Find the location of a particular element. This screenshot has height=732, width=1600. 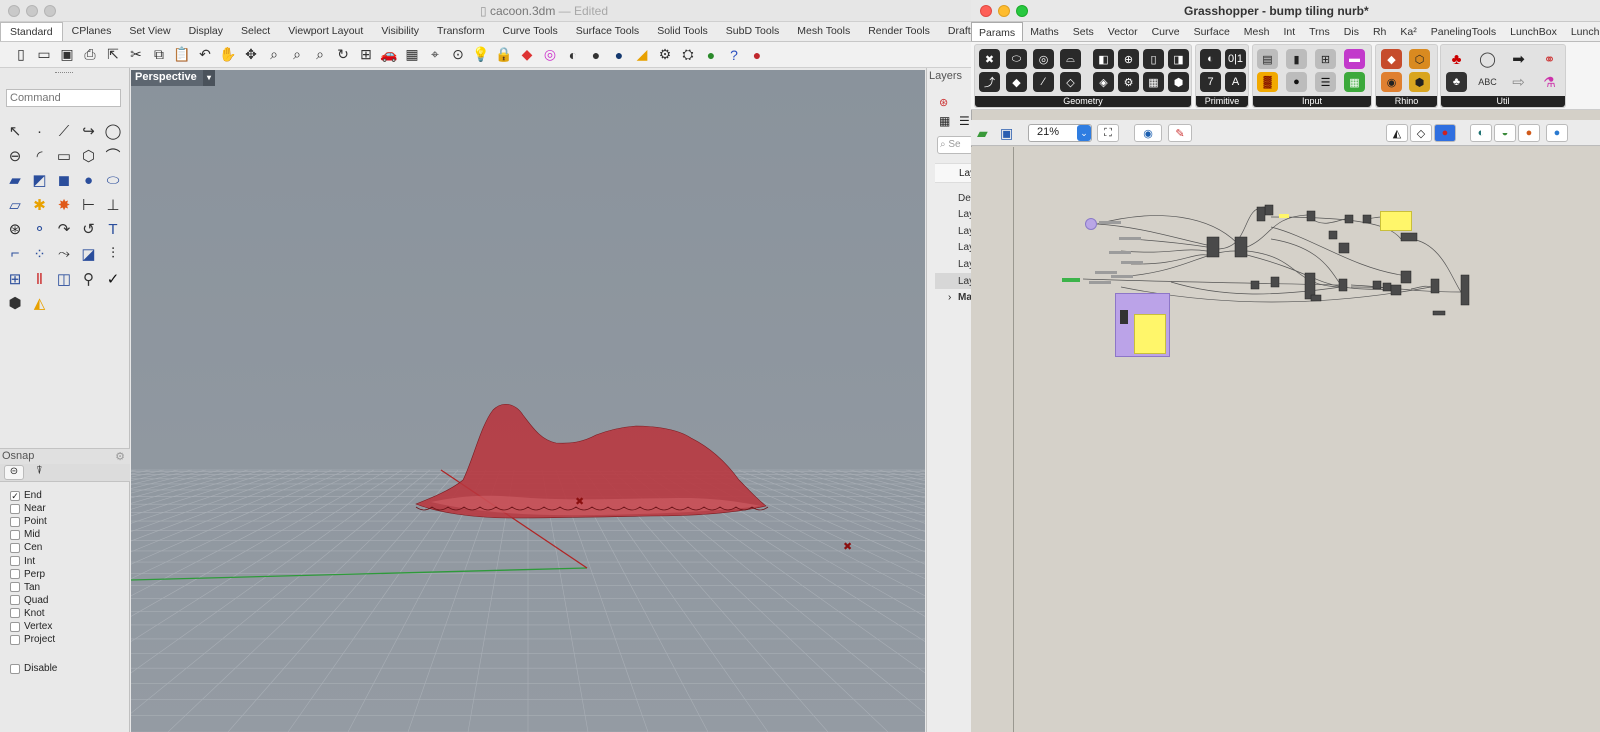

split-icon: ⊥ is located at coordinates (113, 205).